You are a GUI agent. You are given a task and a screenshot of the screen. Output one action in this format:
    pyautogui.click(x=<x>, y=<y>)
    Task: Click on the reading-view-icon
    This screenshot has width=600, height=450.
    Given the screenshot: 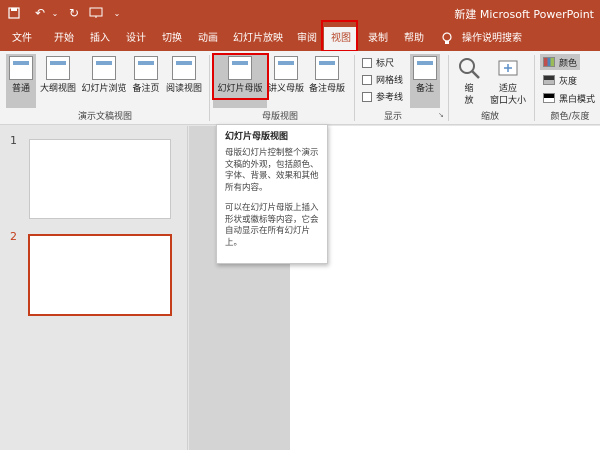 What is the action you would take?
    pyautogui.click(x=184, y=68)
    